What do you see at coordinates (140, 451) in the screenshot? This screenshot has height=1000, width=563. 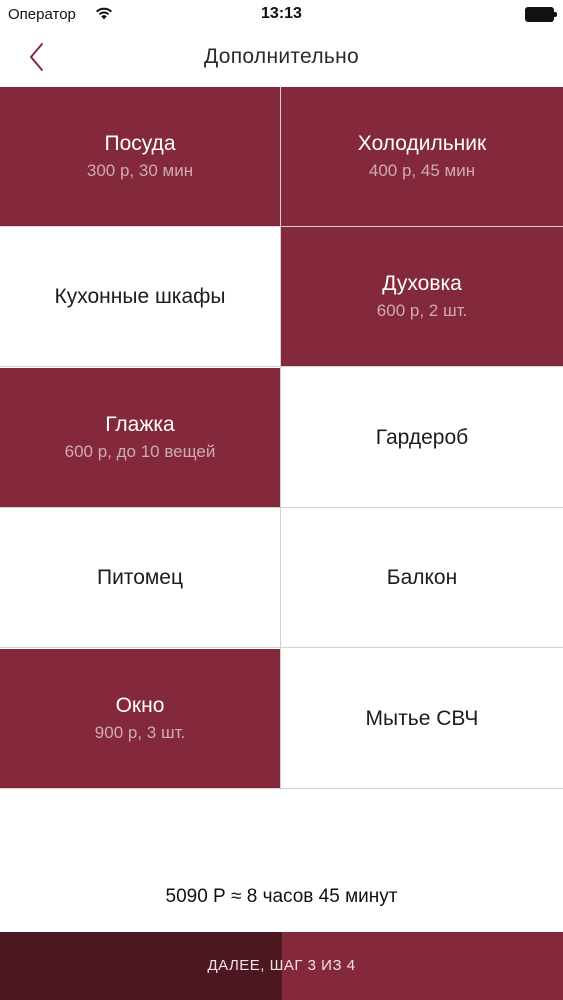 I see `option-detail: 600 р, до 10 вещей` at bounding box center [140, 451].